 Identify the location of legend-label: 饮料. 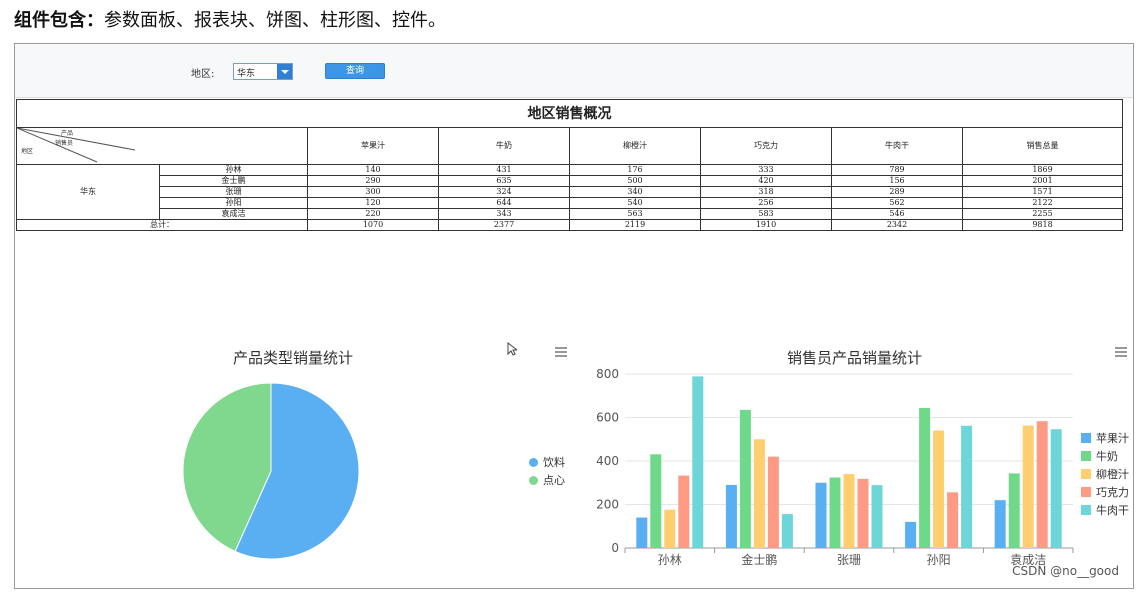
(554, 462).